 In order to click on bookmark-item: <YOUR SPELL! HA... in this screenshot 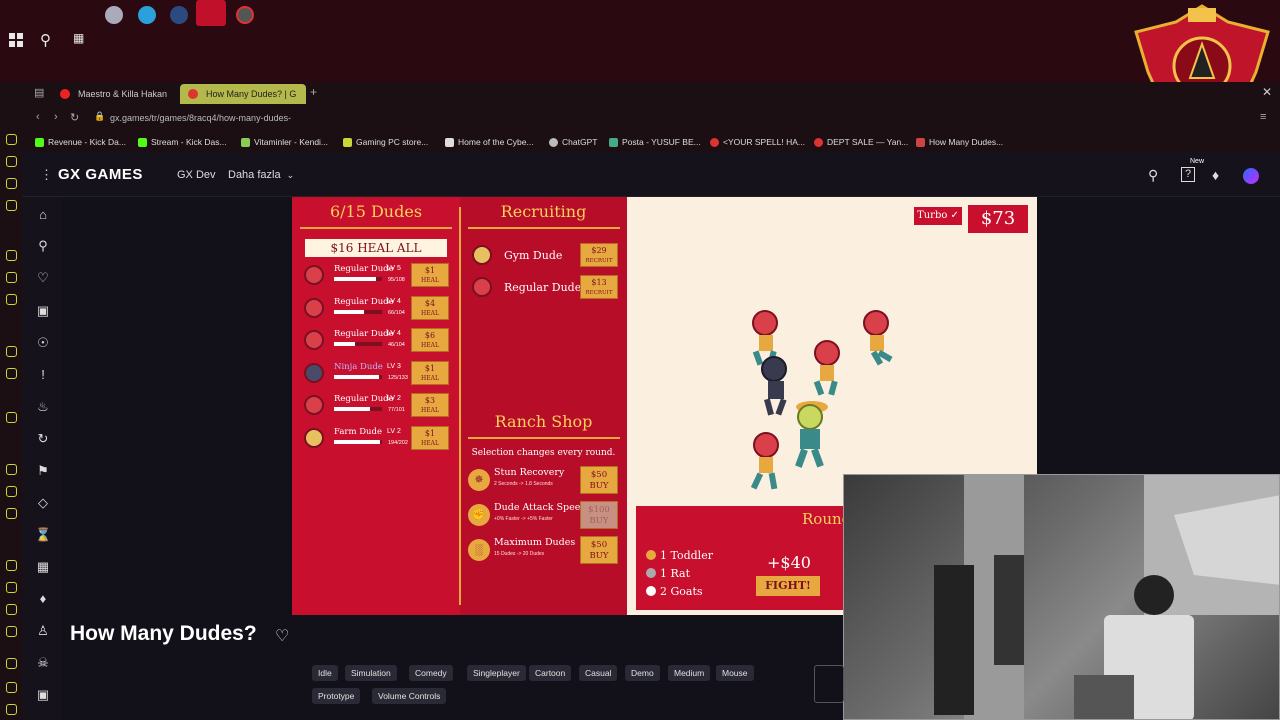, I will do `click(757, 142)`.